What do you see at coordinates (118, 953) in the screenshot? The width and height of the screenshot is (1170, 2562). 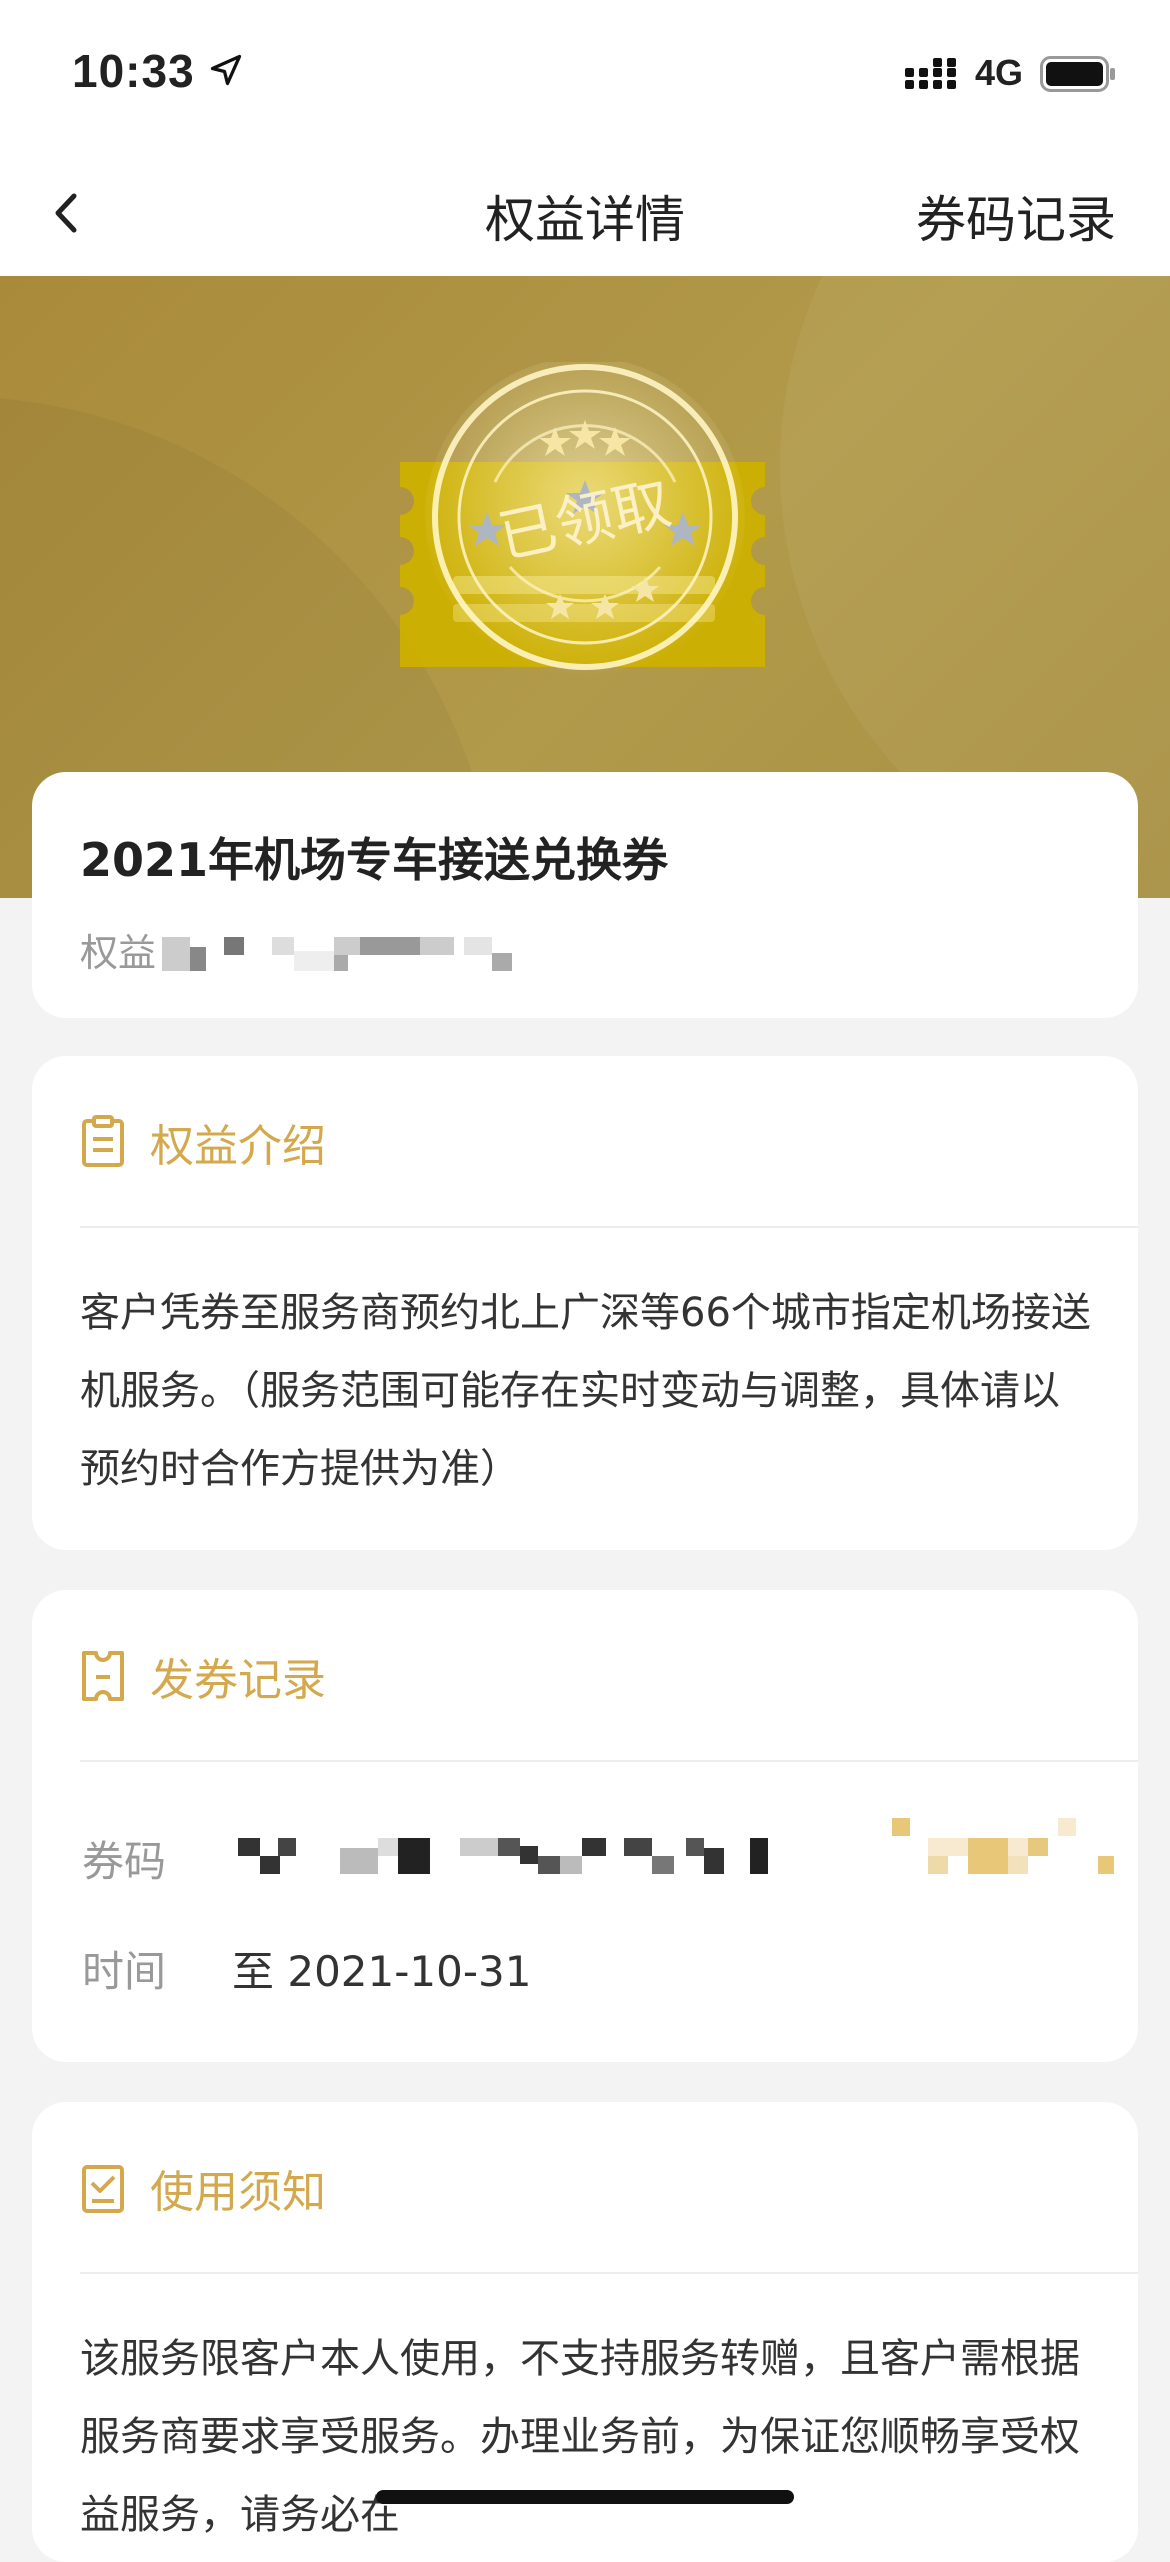 I see `benefit-sub-label: 权益` at bounding box center [118, 953].